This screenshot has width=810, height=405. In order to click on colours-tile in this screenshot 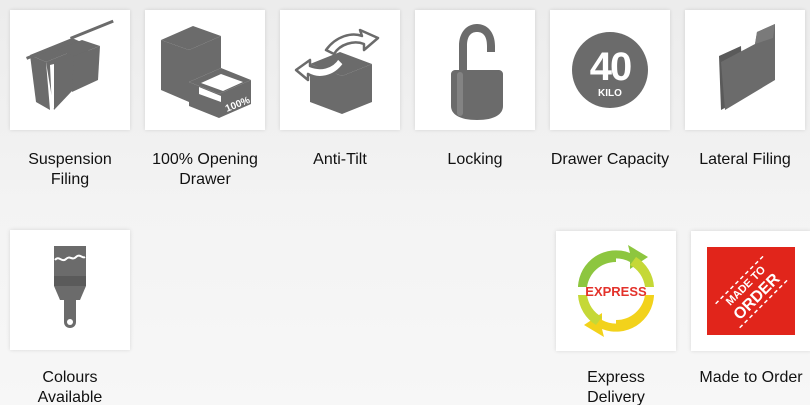, I will do `click(70, 290)`.